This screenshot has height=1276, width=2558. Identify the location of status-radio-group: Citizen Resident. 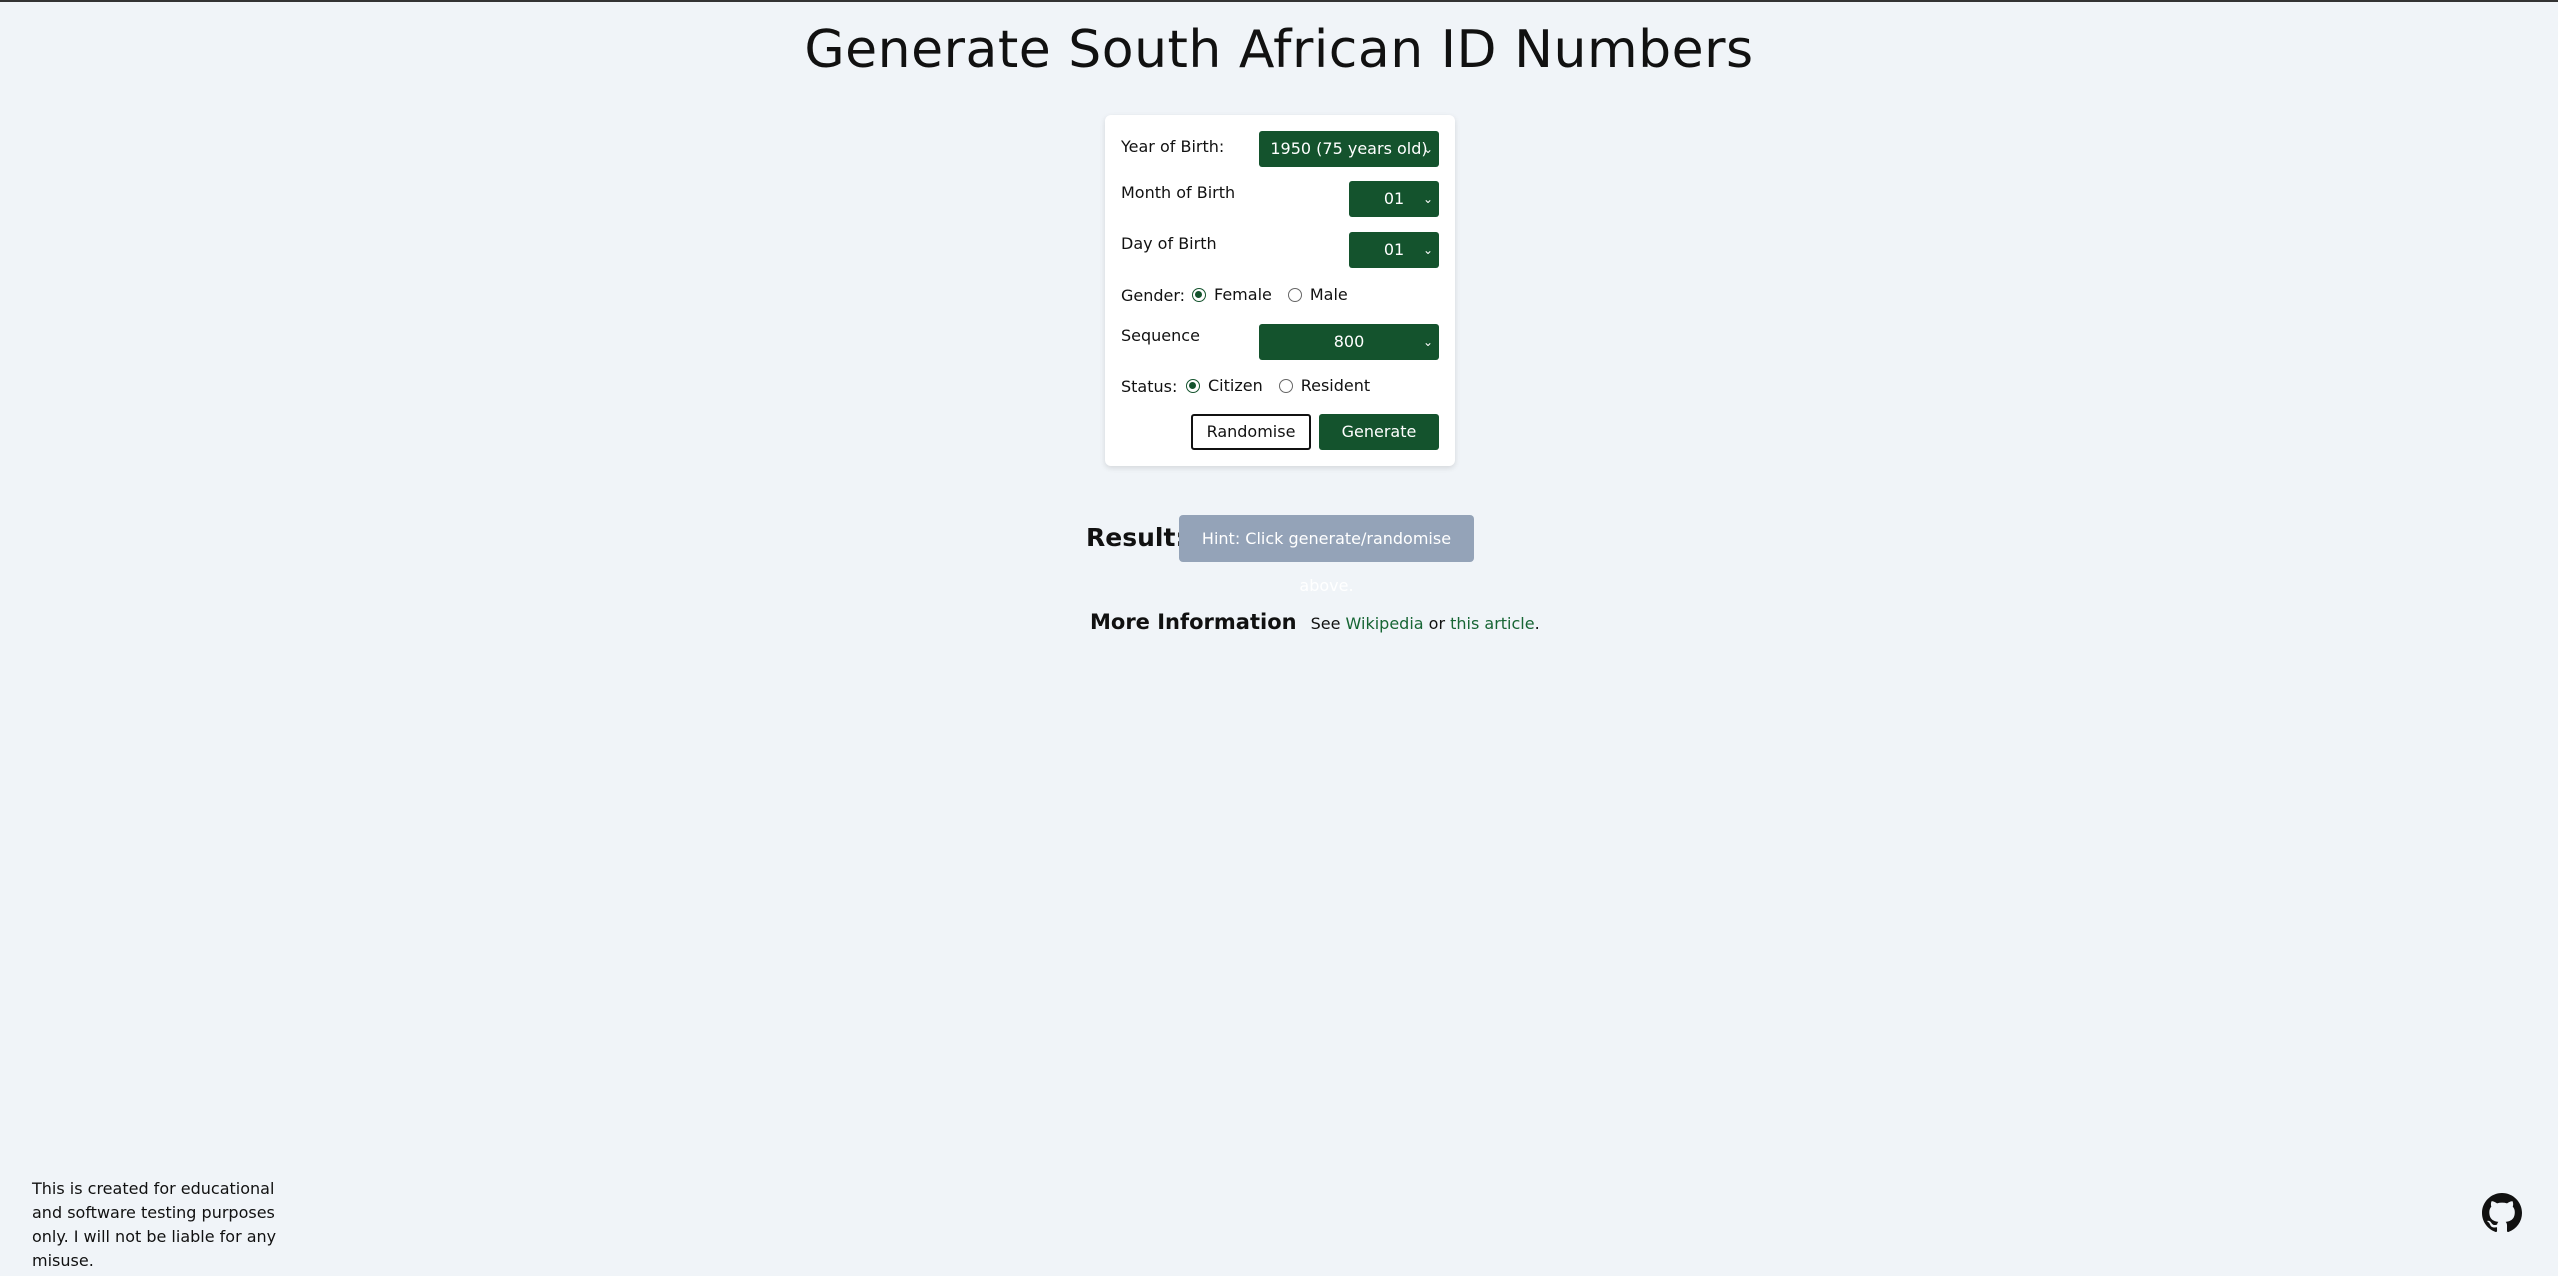
(1286, 385).